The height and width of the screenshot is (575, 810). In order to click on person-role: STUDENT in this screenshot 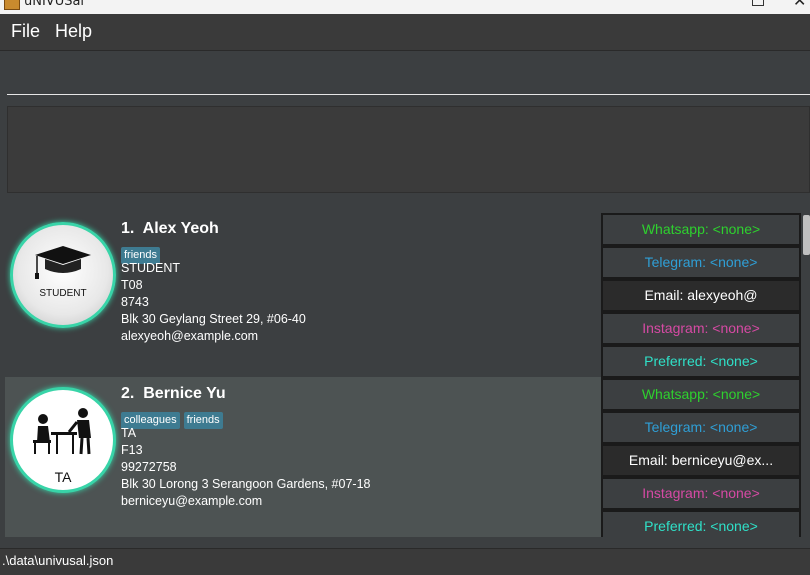, I will do `click(151, 268)`.